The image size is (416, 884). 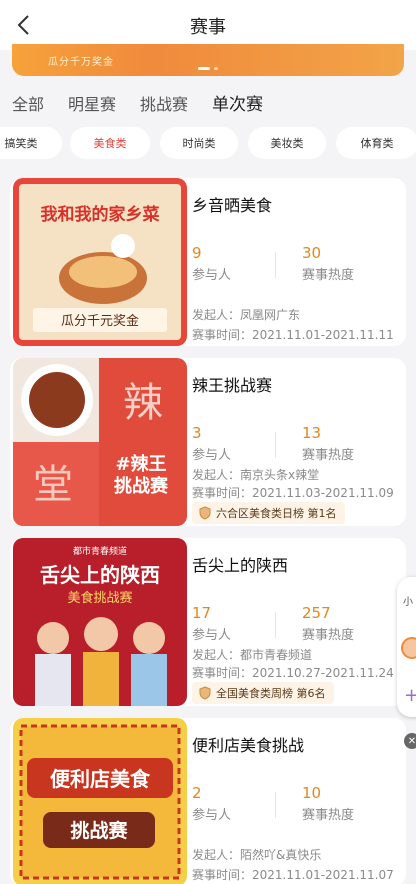 I want to click on event-thumbnail: 都市青春频道 舌尖上的陕西 美食挑战赛, so click(x=100, y=622).